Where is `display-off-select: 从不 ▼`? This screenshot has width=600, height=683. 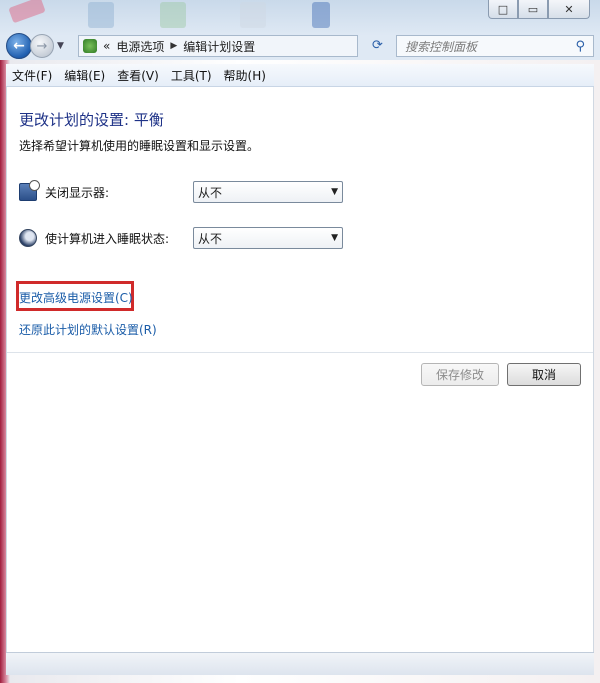 display-off-select: 从不 ▼ is located at coordinates (268, 192).